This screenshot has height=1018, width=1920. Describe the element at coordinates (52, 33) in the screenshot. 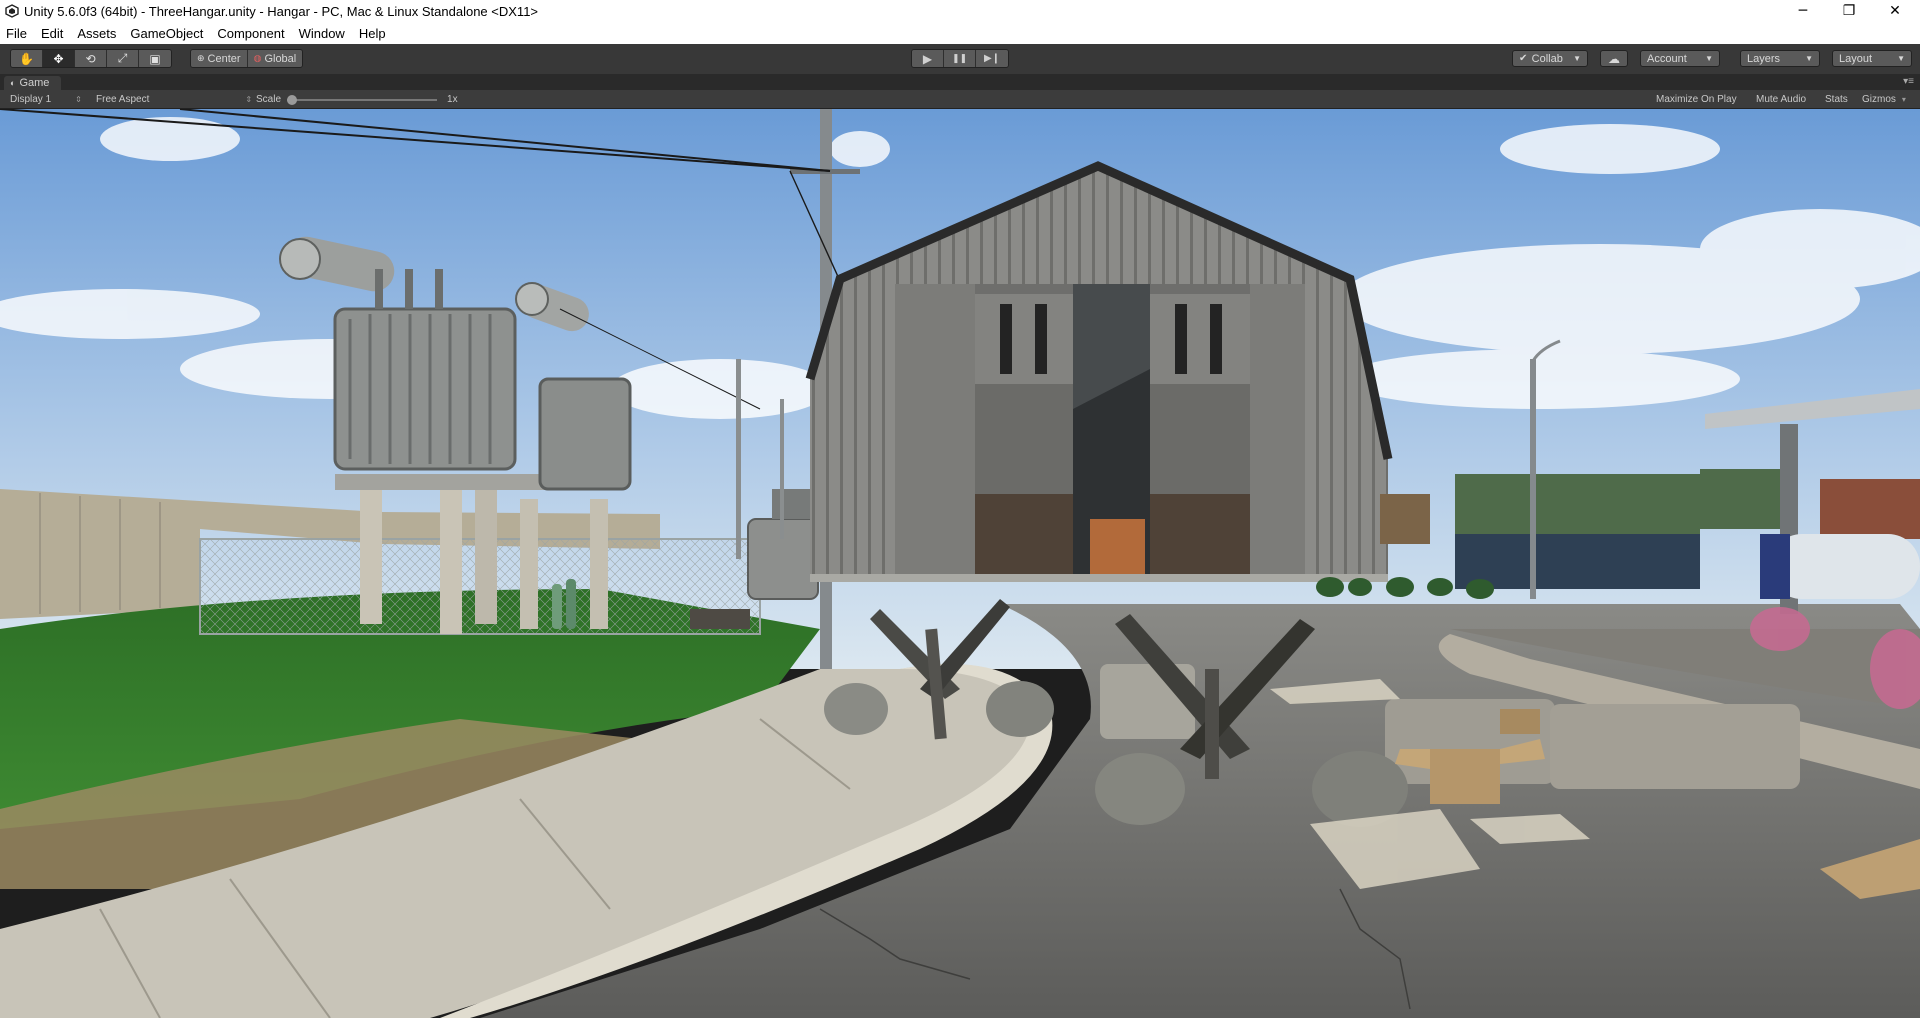

I see `menu-edit: Edit` at that location.